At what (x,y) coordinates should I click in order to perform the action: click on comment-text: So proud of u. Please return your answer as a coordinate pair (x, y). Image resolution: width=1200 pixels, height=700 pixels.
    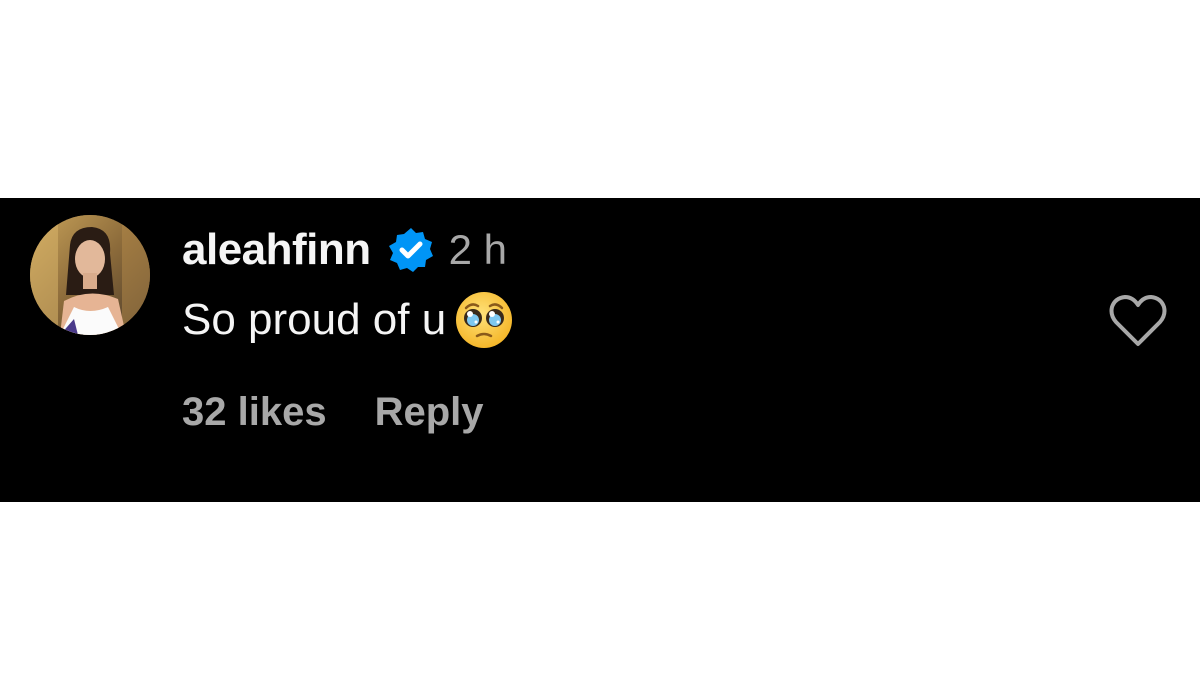
    Looking at the image, I should click on (314, 319).